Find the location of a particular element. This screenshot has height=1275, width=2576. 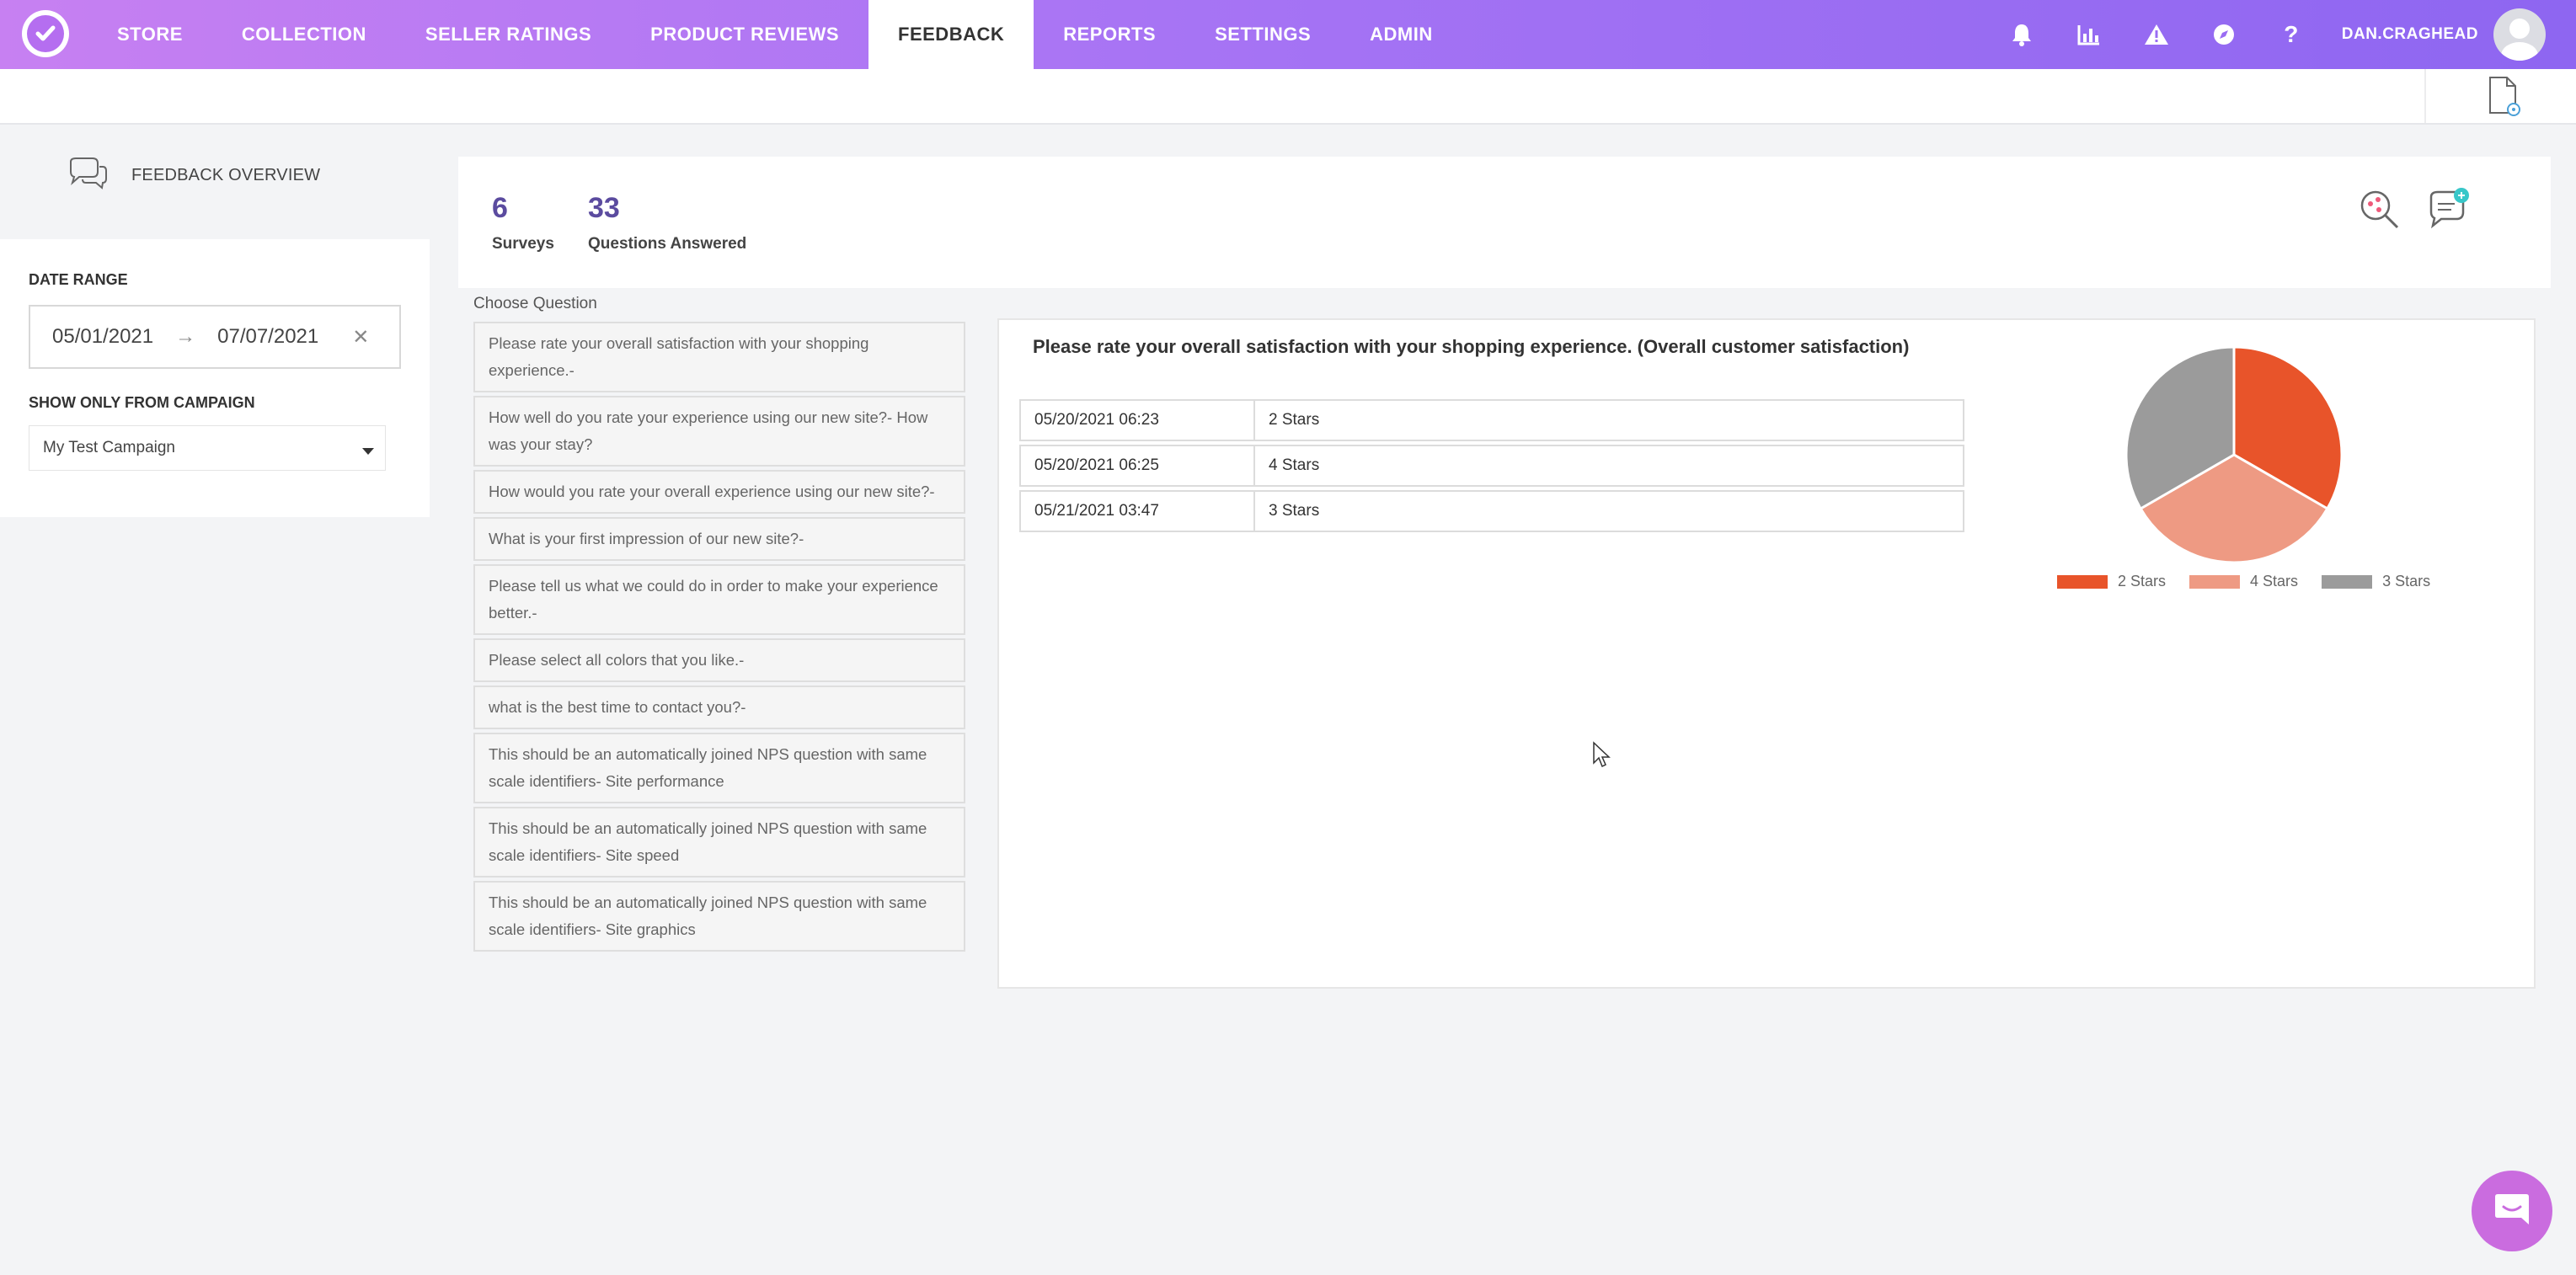

table-row: 05/21/2021 03:47 3 Stars is located at coordinates (1491, 511).